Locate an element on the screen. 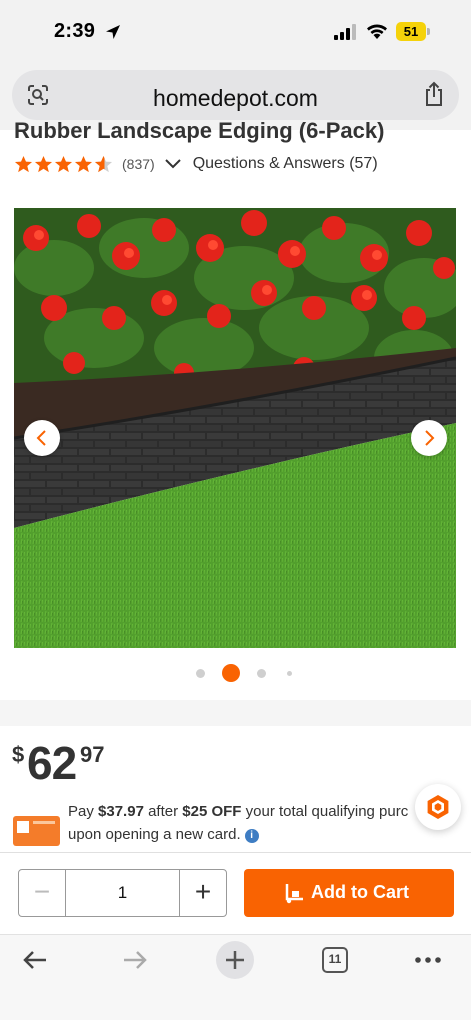  star-rating is located at coordinates (64, 164).